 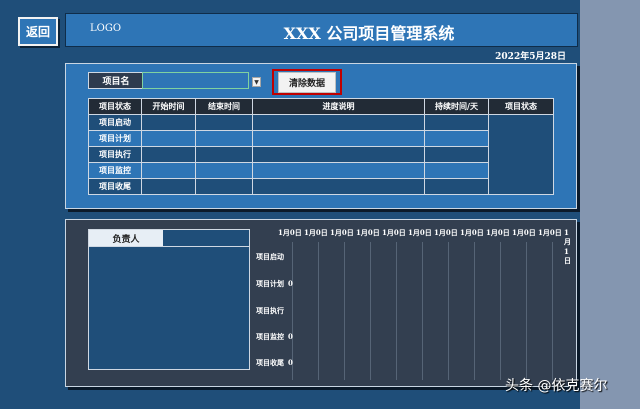 What do you see at coordinates (530, 57) in the screenshot?
I see `current-date: 2022年5月28日` at bounding box center [530, 57].